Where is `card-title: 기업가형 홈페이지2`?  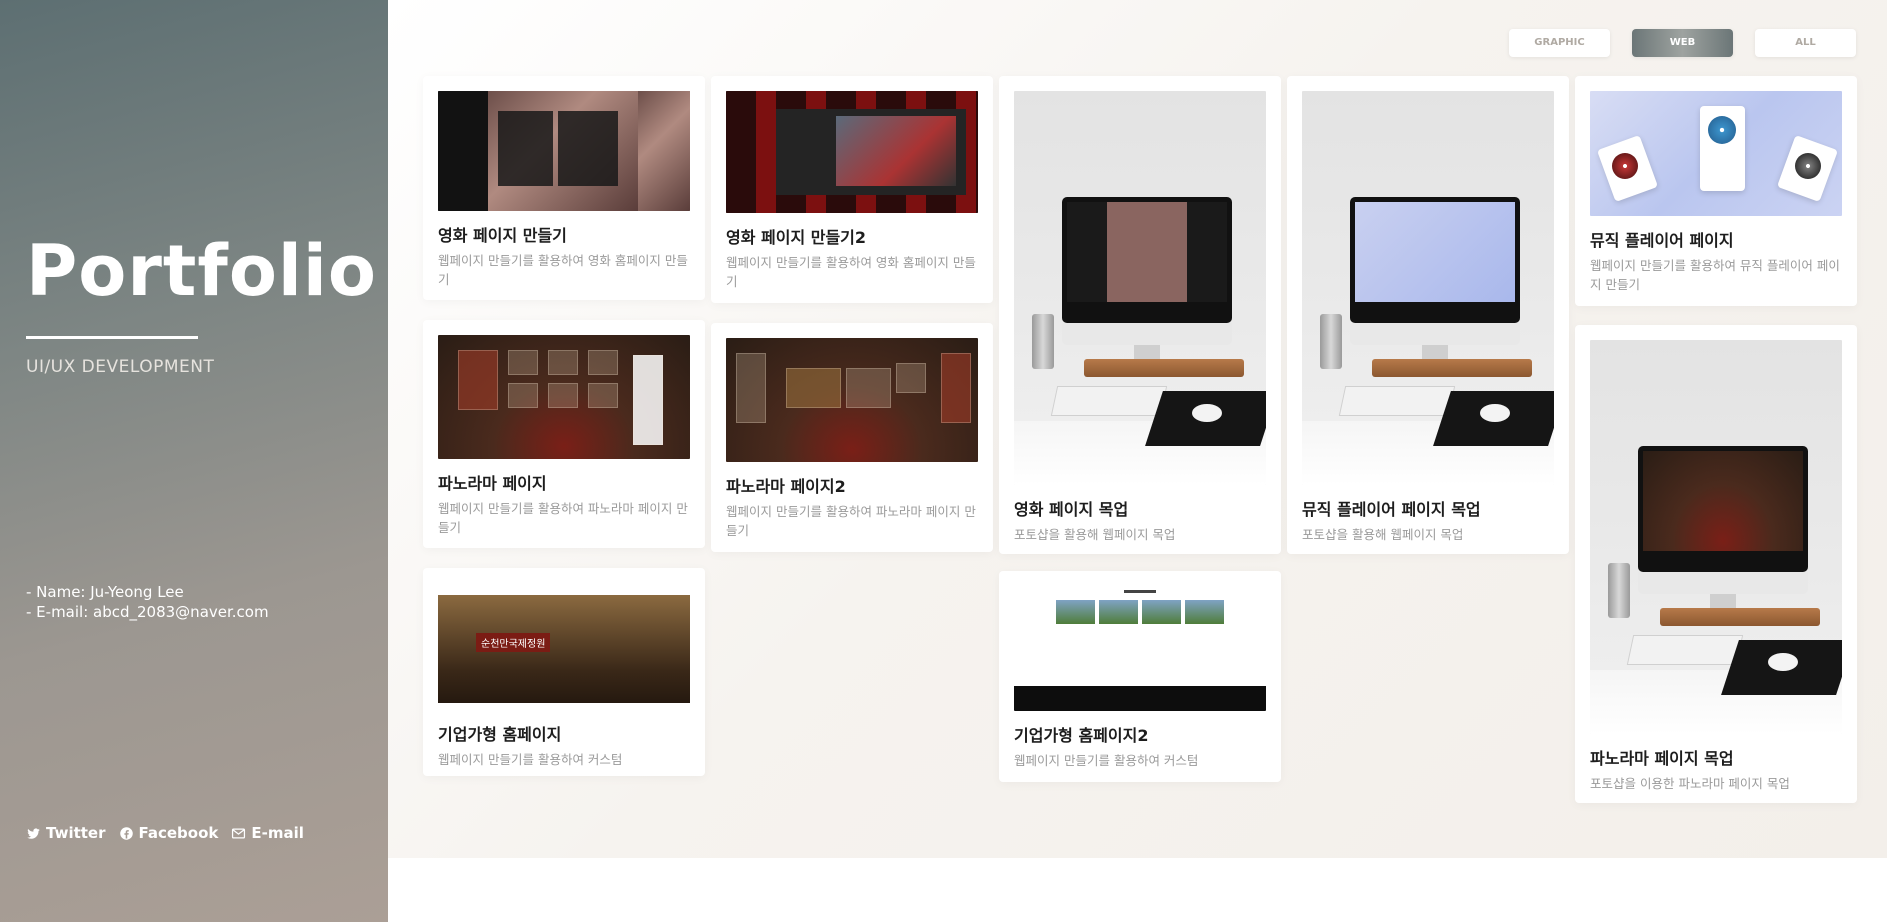 card-title: 기업가형 홈페이지2 is located at coordinates (1081, 735).